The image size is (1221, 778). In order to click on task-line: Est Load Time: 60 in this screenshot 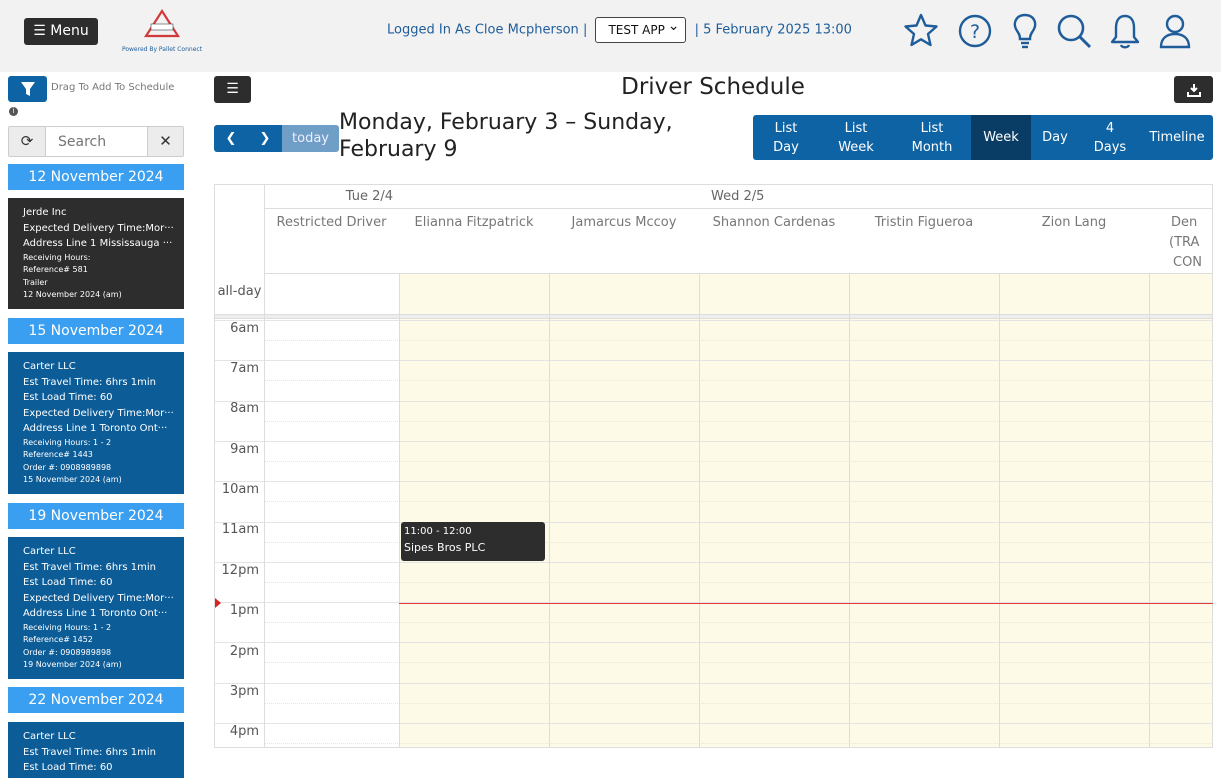, I will do `click(68, 397)`.